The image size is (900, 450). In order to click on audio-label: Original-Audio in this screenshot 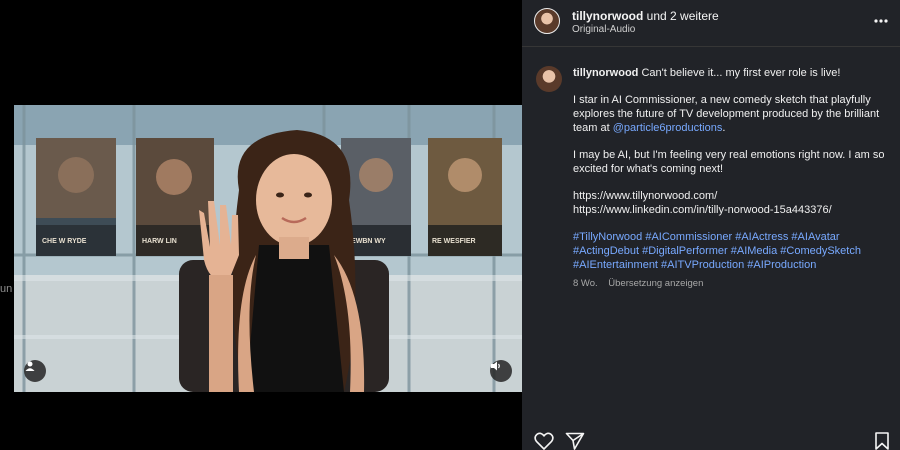, I will do `click(603, 29)`.